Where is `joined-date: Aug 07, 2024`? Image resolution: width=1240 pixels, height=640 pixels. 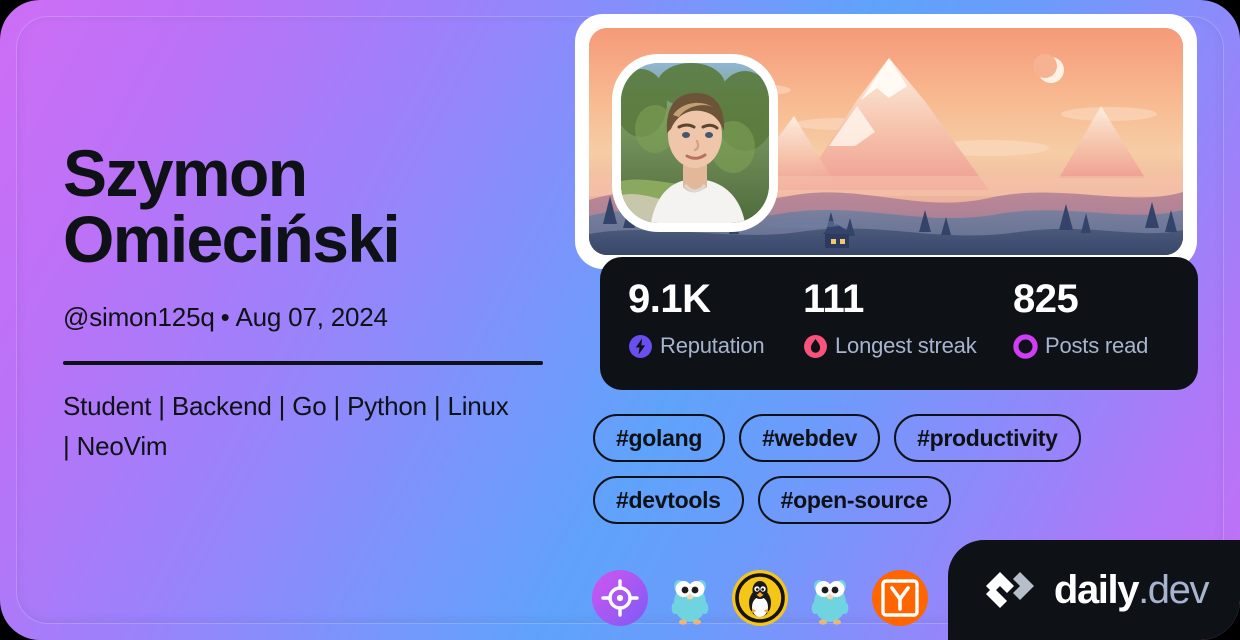 joined-date: Aug 07, 2024 is located at coordinates (311, 317).